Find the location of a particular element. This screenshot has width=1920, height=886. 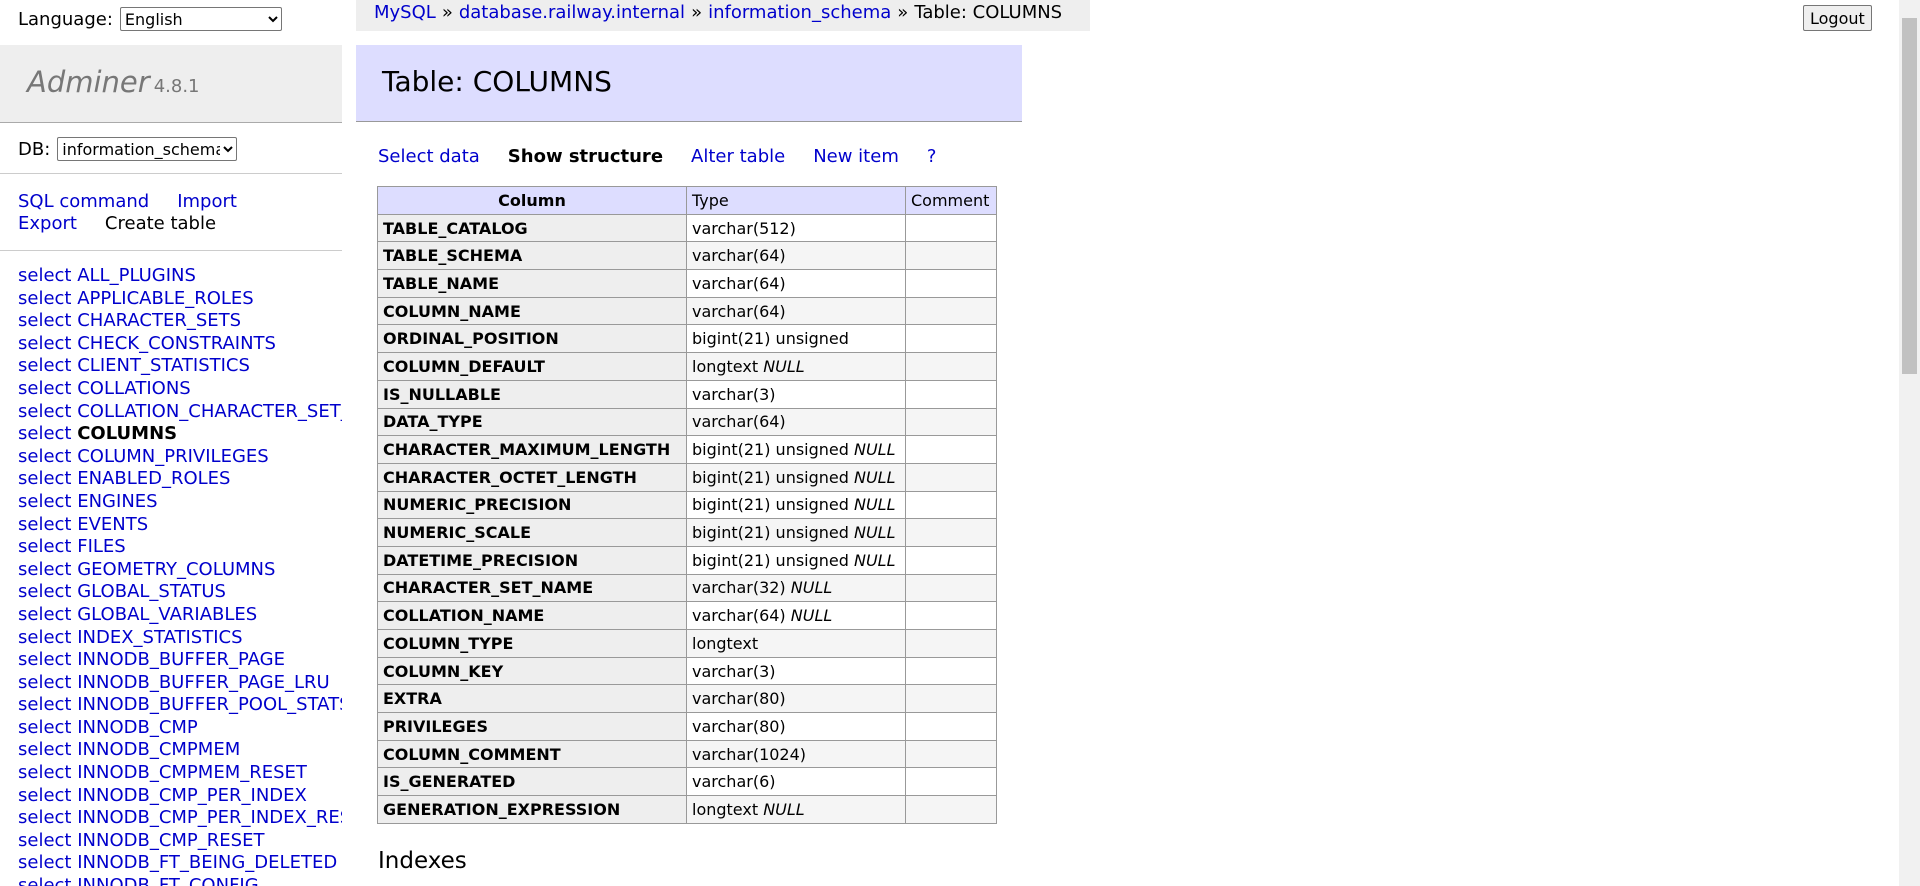

sidebar-table-item: select FILES is located at coordinates (180, 547).